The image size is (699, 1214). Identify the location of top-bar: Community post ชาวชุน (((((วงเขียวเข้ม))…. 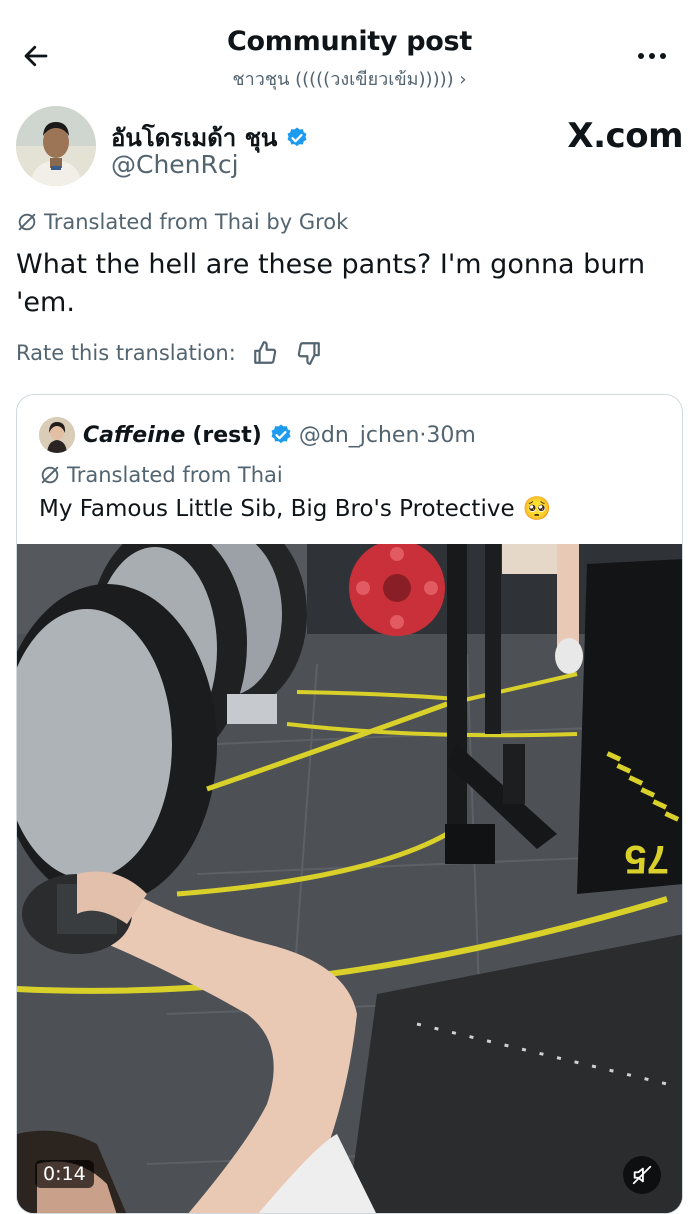
(349, 50).